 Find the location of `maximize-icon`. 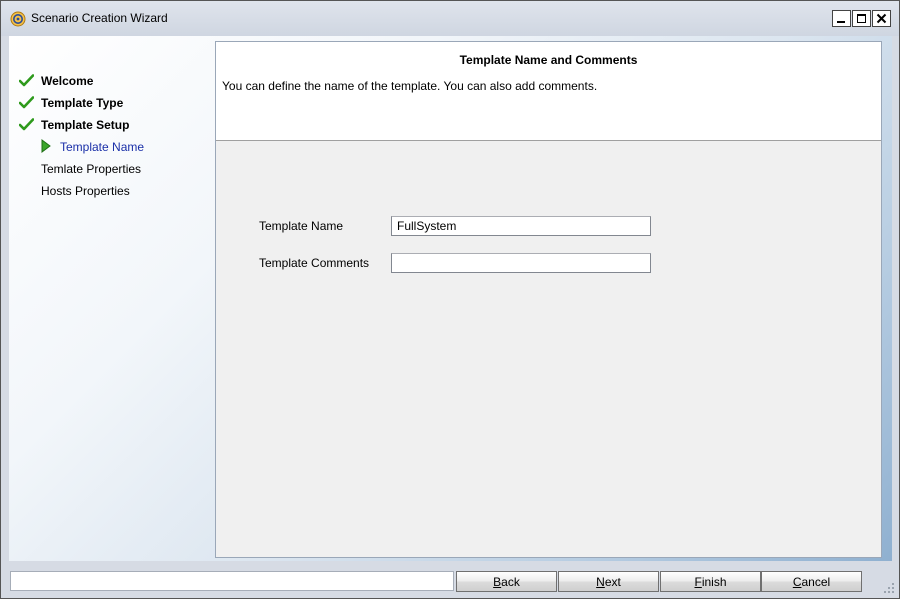

maximize-icon is located at coordinates (861, 18).